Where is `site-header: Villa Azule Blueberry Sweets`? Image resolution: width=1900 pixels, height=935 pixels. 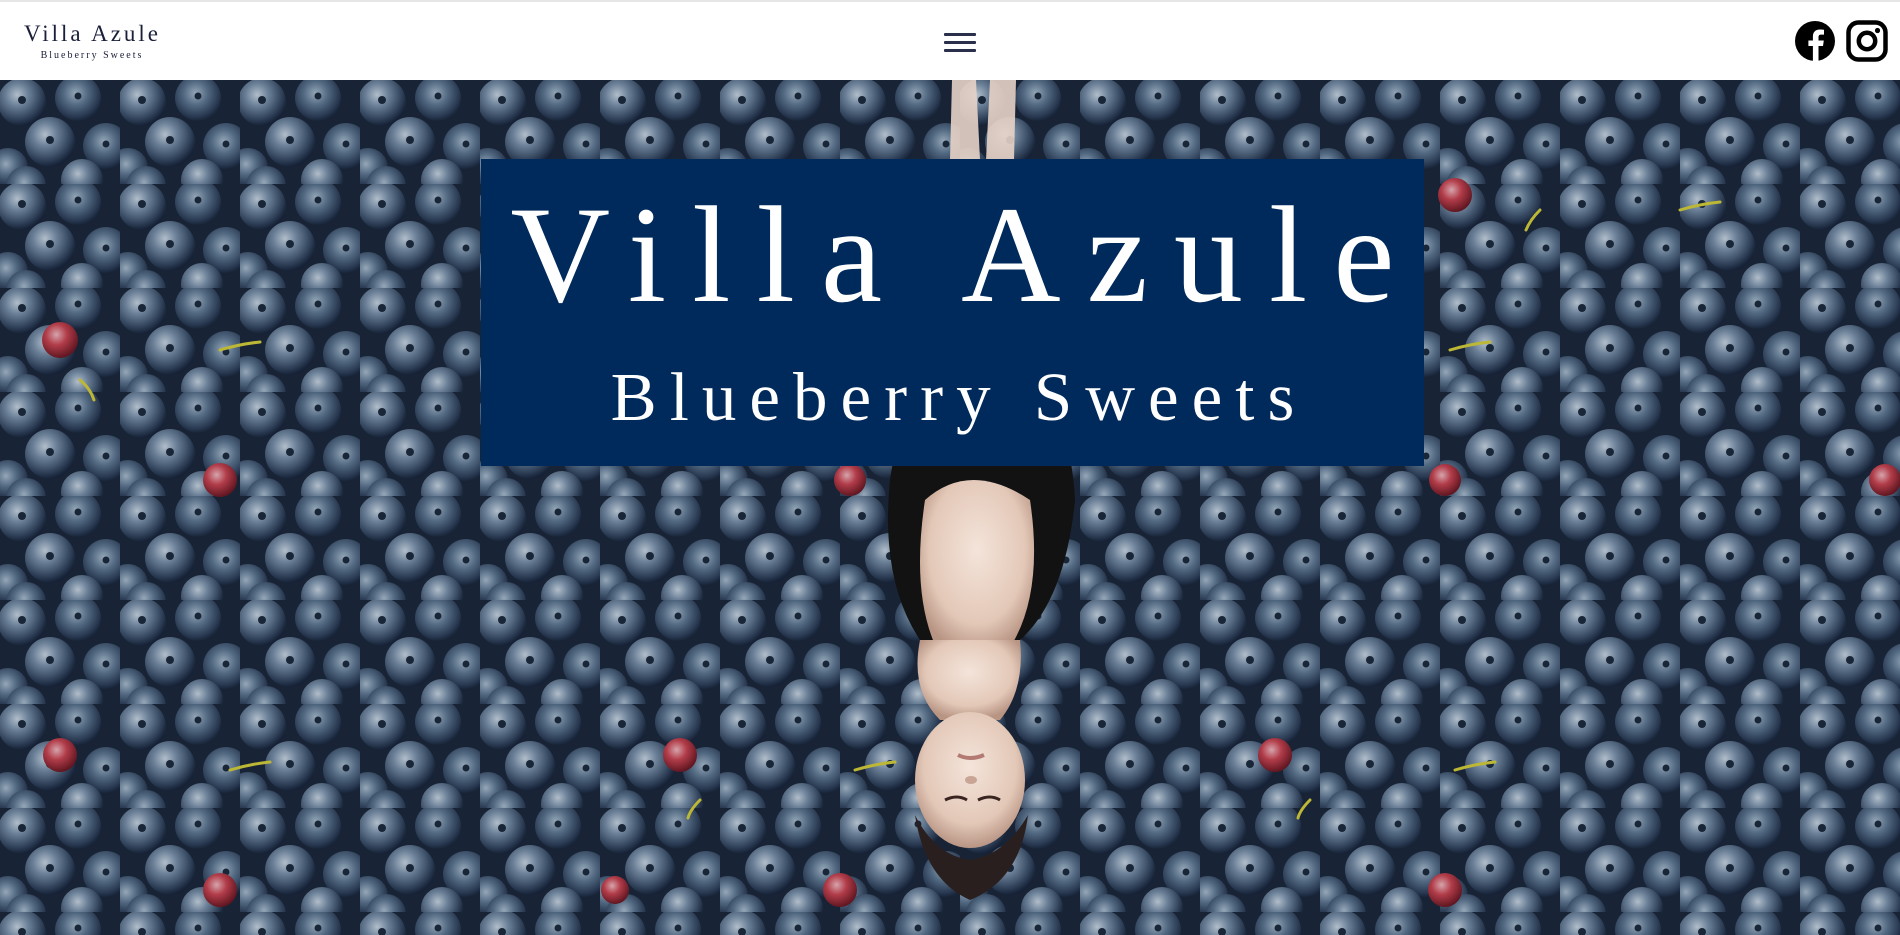
site-header: Villa Azule Blueberry Sweets is located at coordinates (950, 40).